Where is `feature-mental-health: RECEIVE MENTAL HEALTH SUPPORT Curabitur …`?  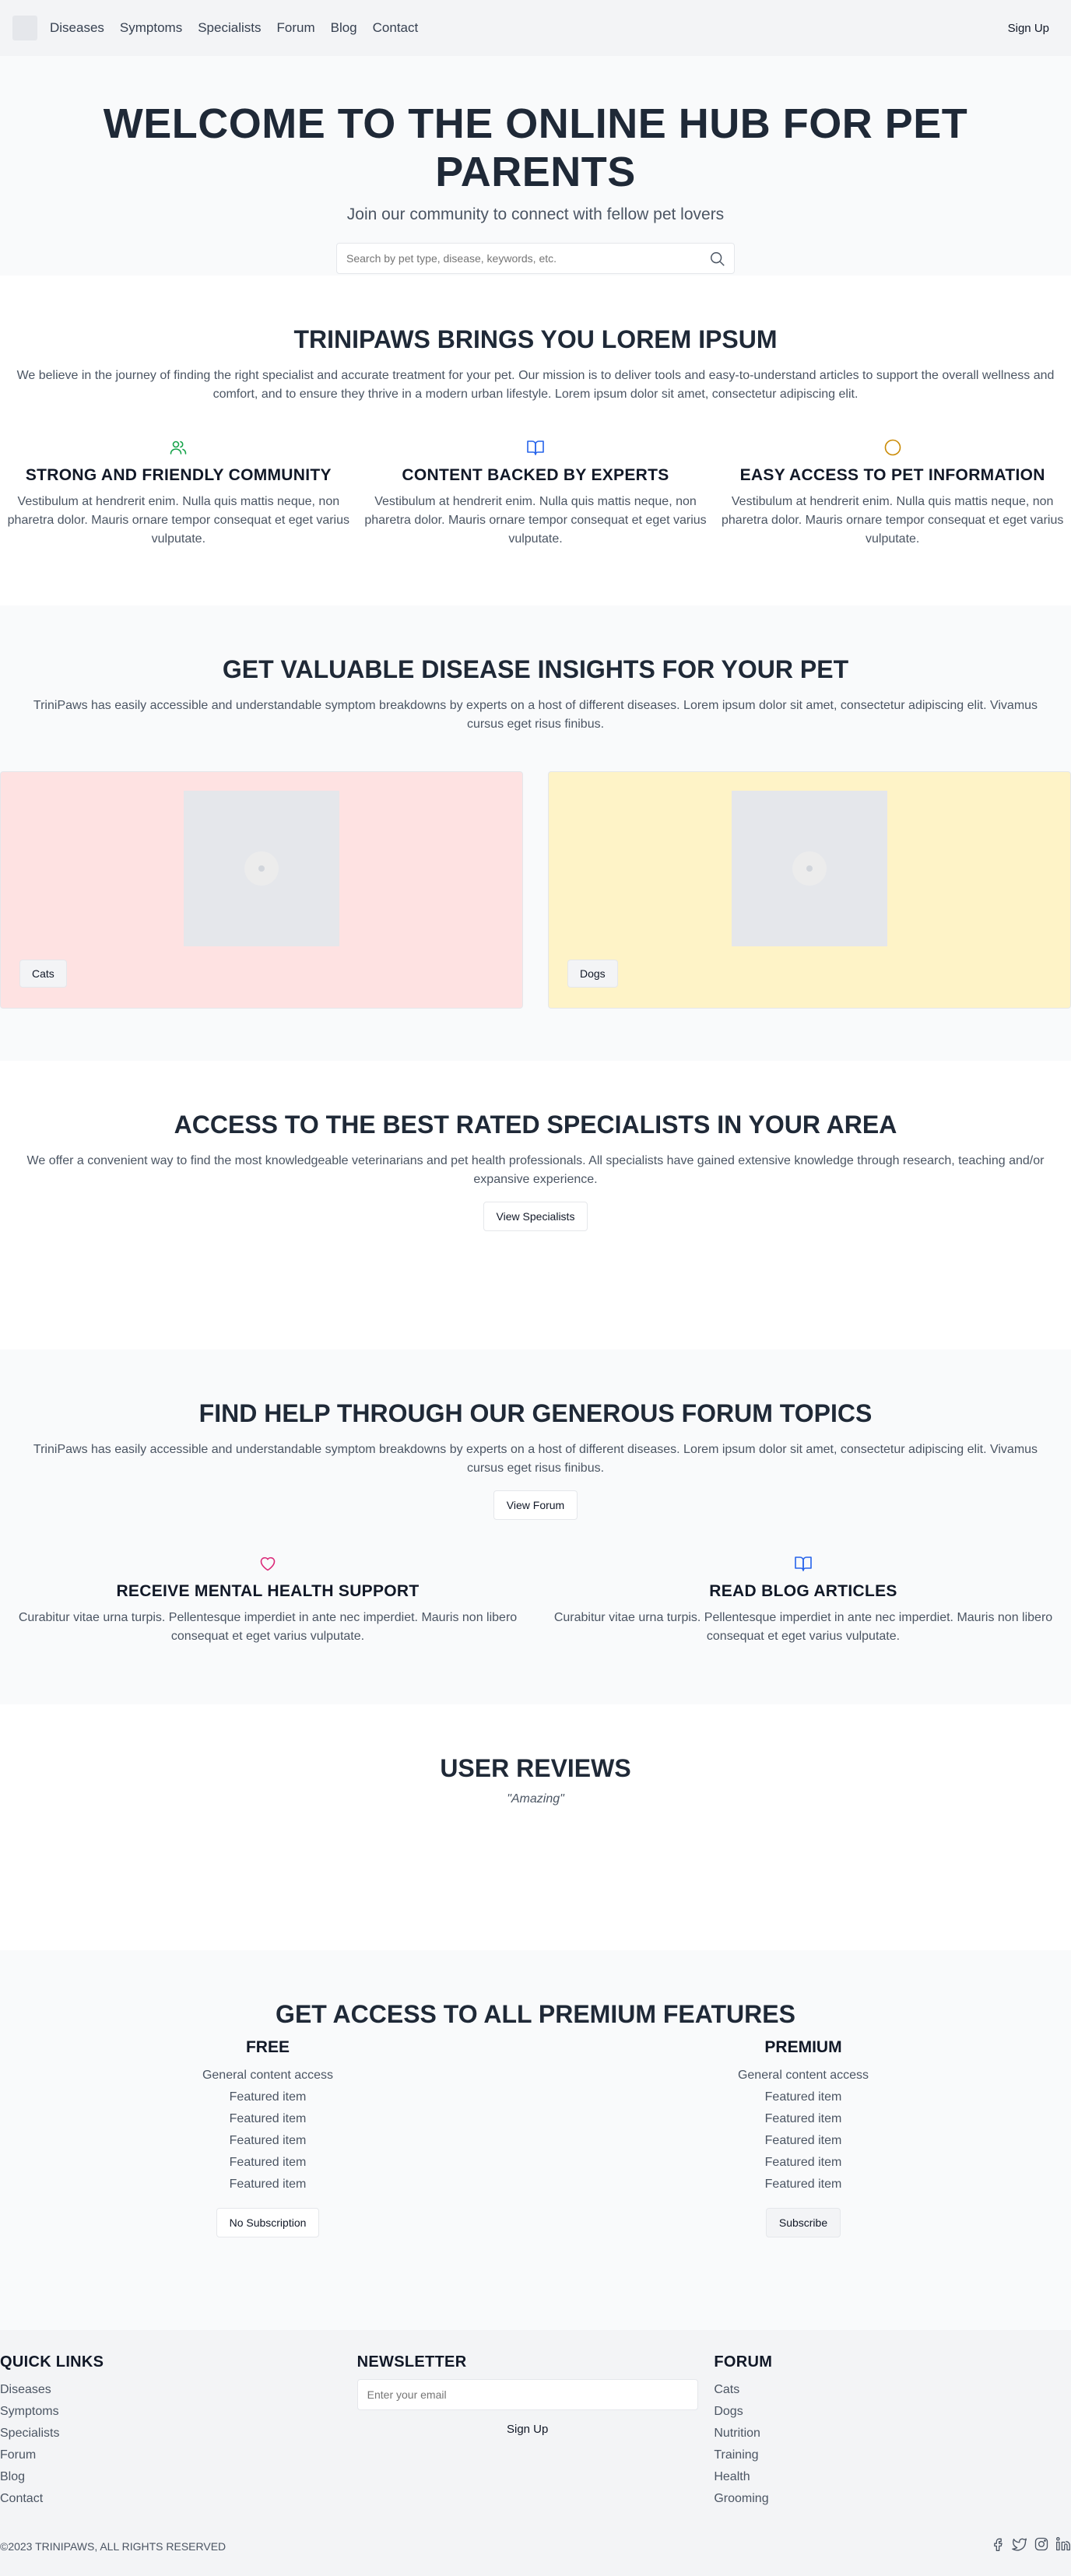
feature-mental-health: RECEIVE MENTAL HEALTH SUPPORT Curabitur … is located at coordinates (268, 1600).